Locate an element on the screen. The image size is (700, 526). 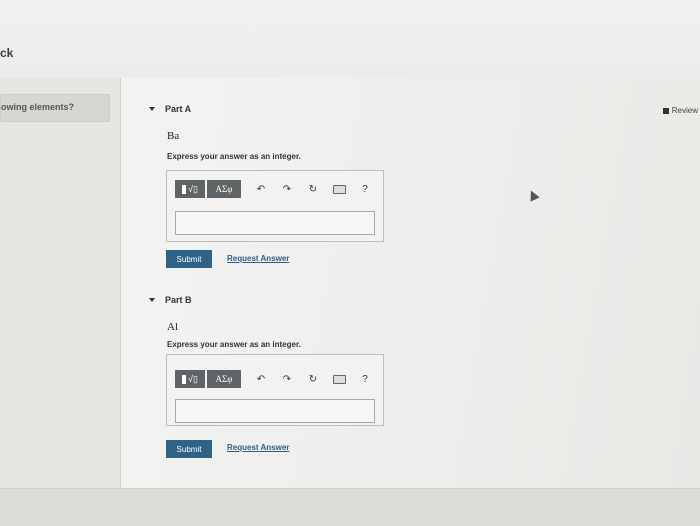
back-link: ck is located at coordinates (6, 53).